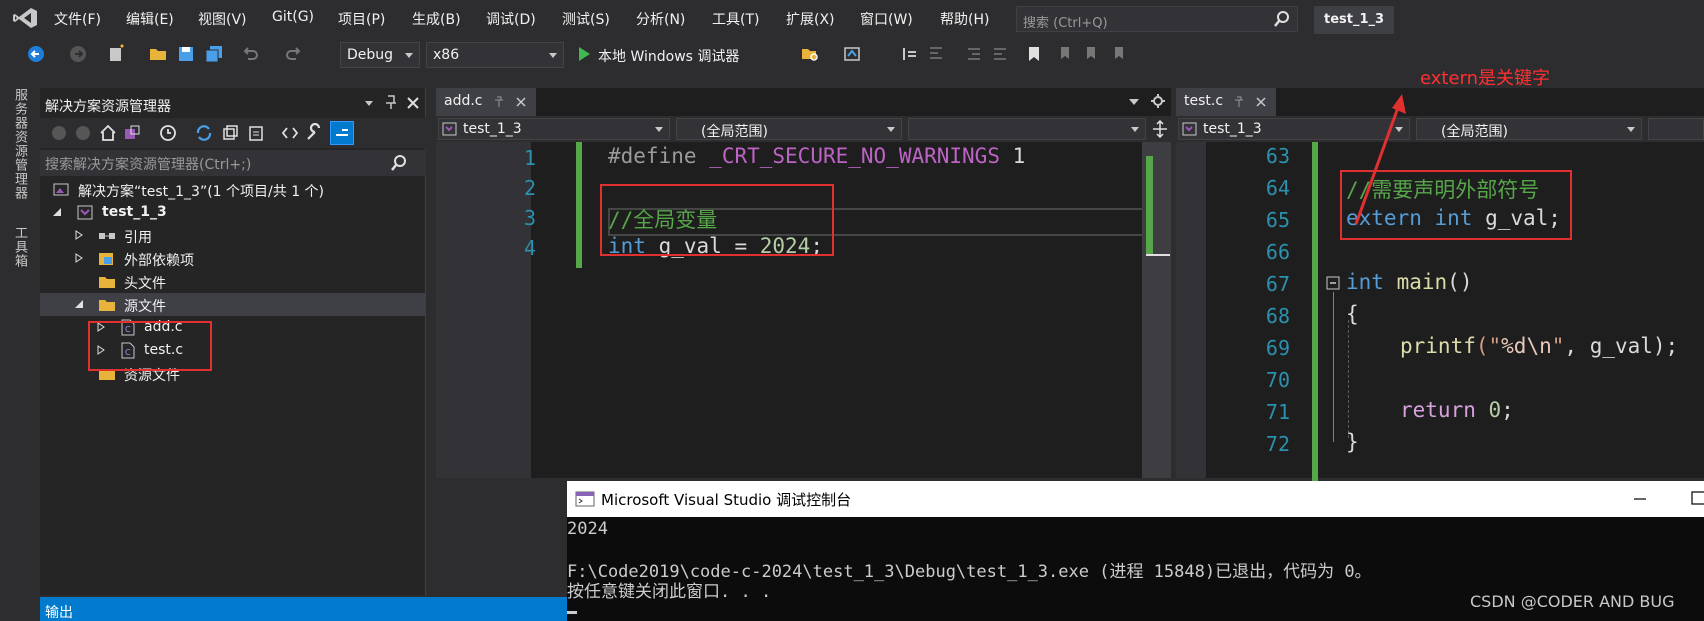 This screenshot has height=621, width=1704. I want to click on dropdown-icon, so click(369, 103).